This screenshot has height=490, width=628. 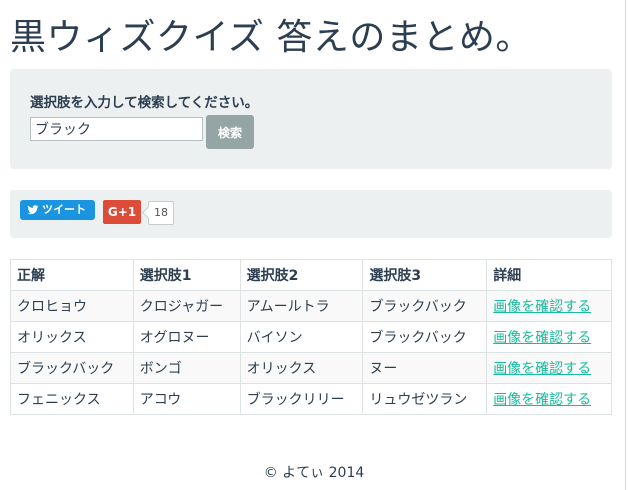 I want to click on cell-choice-1: クロジャガー, so click(x=186, y=306).